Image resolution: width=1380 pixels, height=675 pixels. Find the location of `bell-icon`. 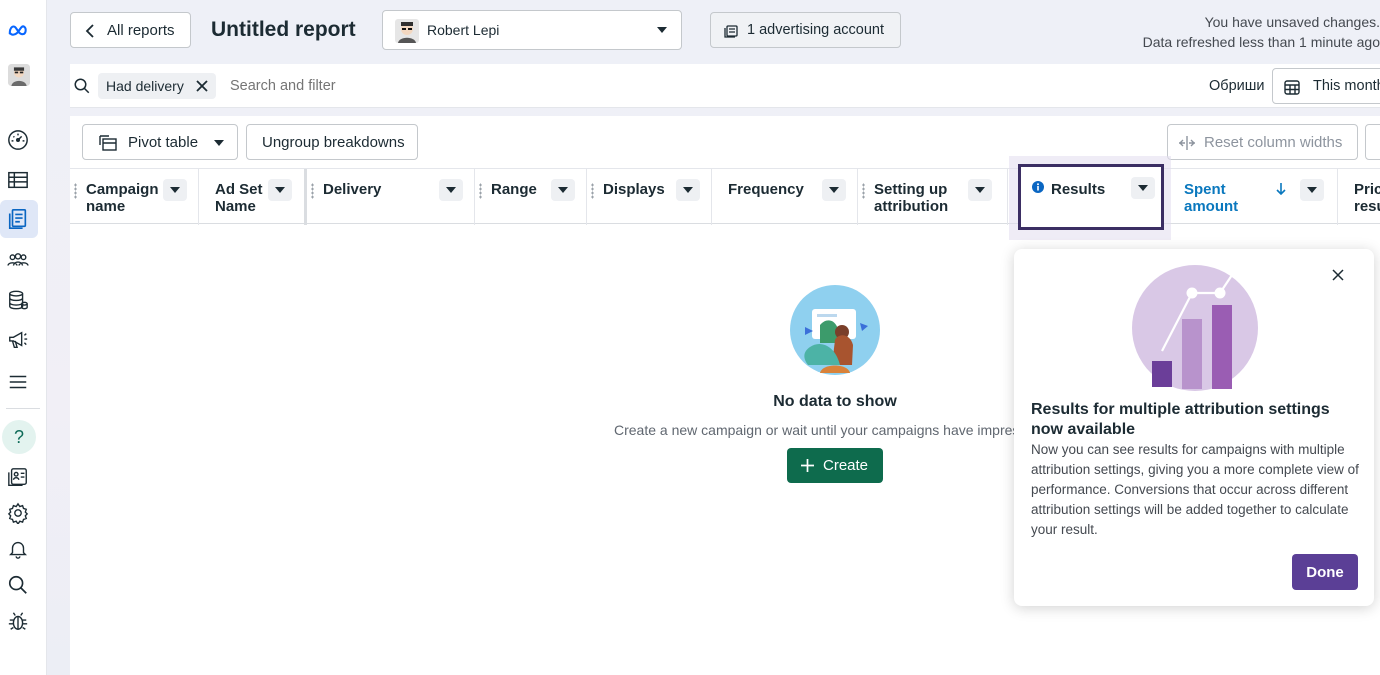

bell-icon is located at coordinates (18, 549).